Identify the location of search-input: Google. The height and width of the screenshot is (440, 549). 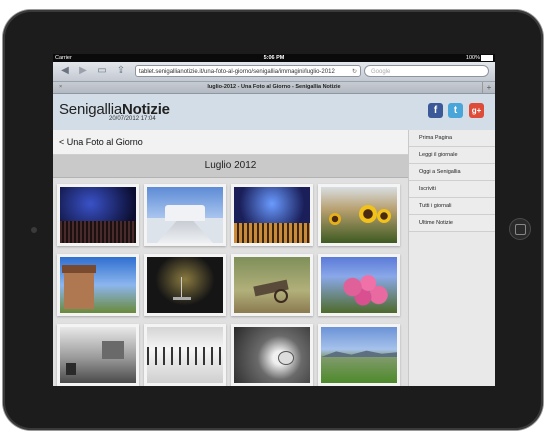
(426, 71).